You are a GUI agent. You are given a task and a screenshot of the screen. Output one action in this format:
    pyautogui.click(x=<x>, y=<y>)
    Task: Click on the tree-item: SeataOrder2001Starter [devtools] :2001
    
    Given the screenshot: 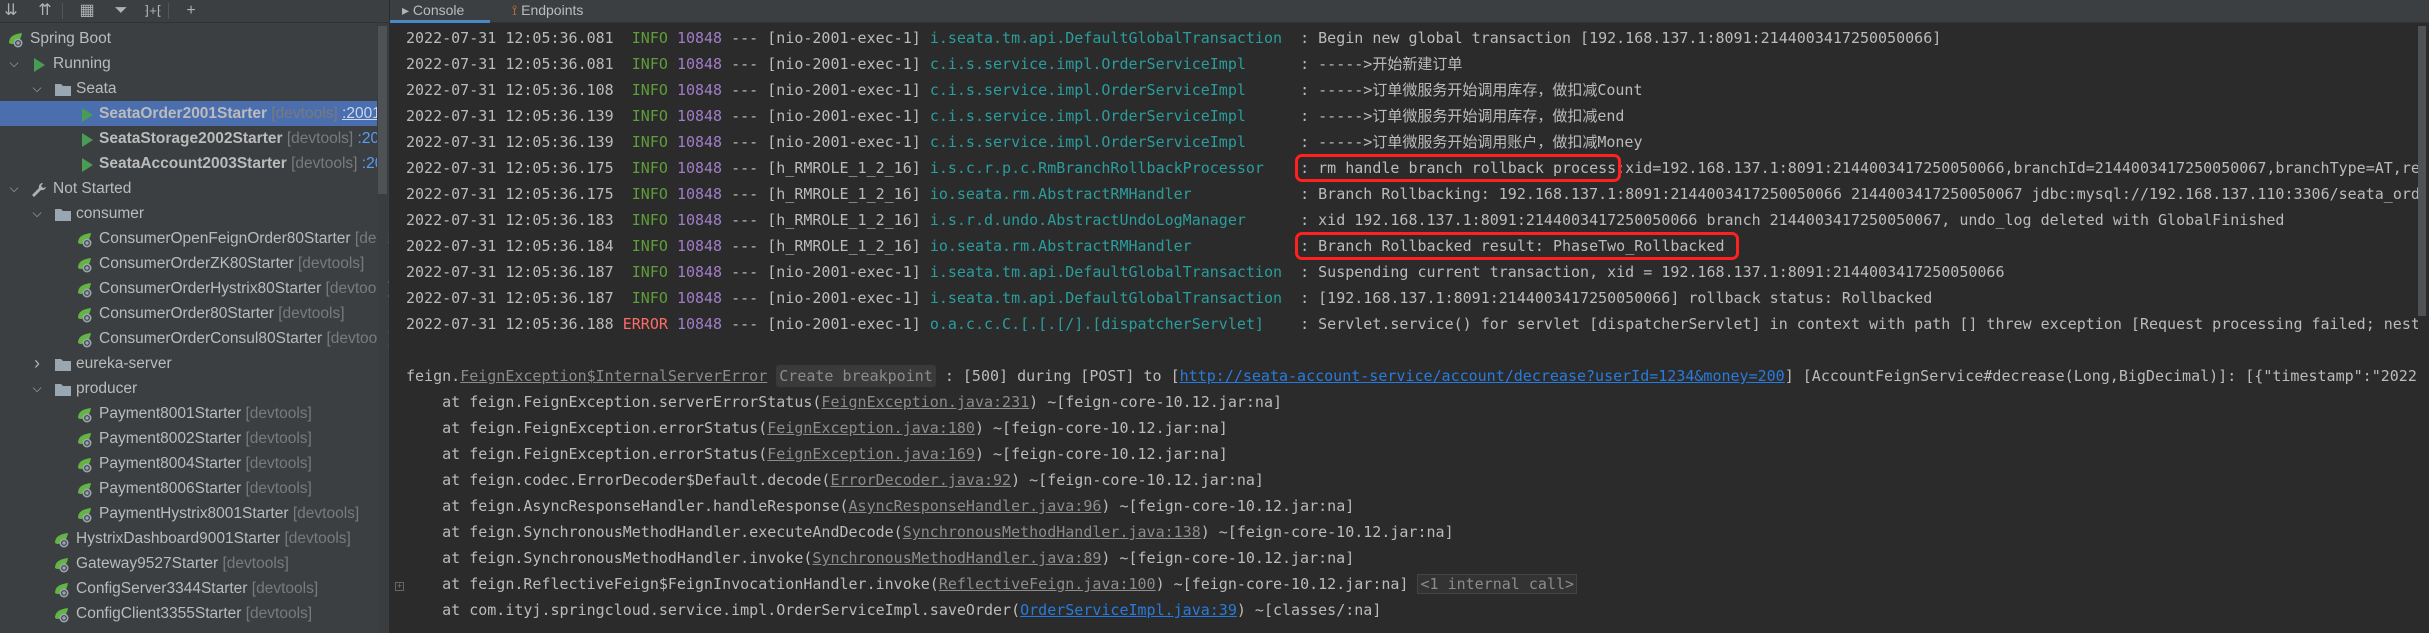 What is the action you would take?
    pyautogui.click(x=190, y=113)
    